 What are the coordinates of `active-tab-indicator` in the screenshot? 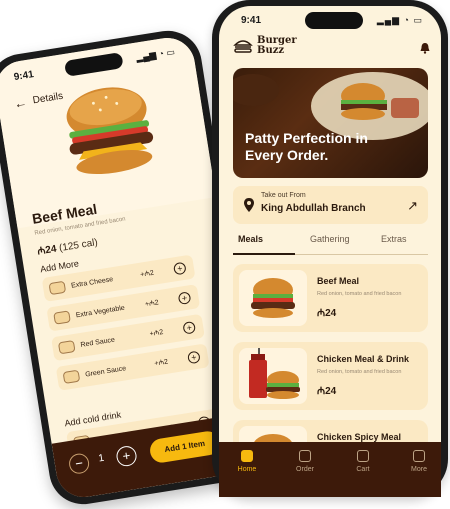 It's located at (264, 254).